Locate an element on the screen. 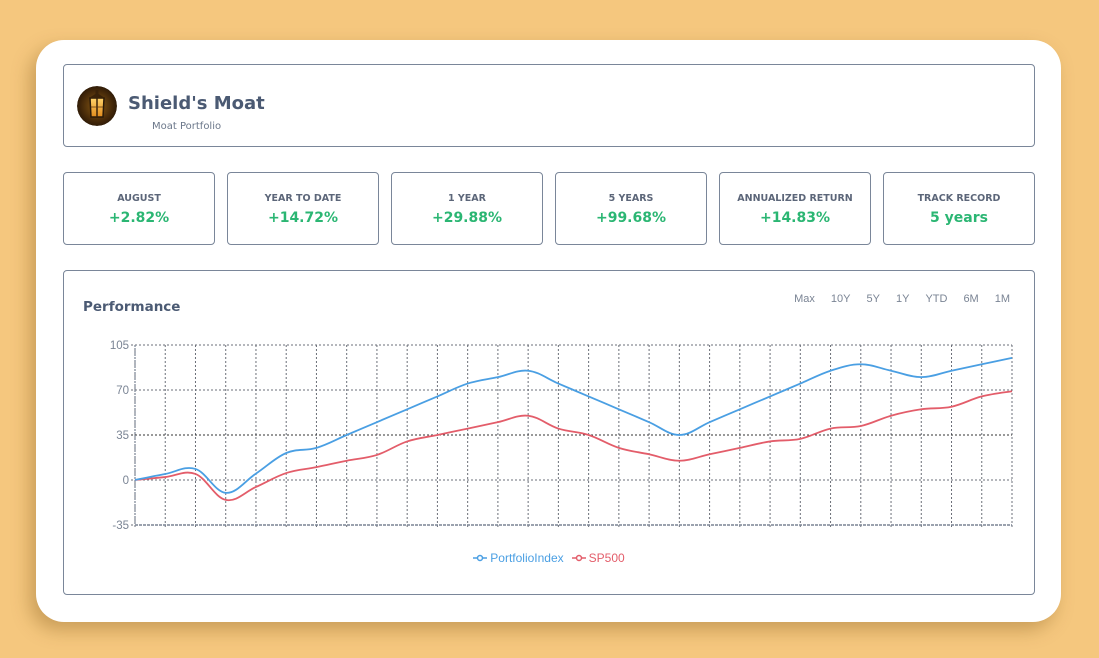 Image resolution: width=1099 pixels, height=658 pixels. y-tick-label: 35 is located at coordinates (122, 436).